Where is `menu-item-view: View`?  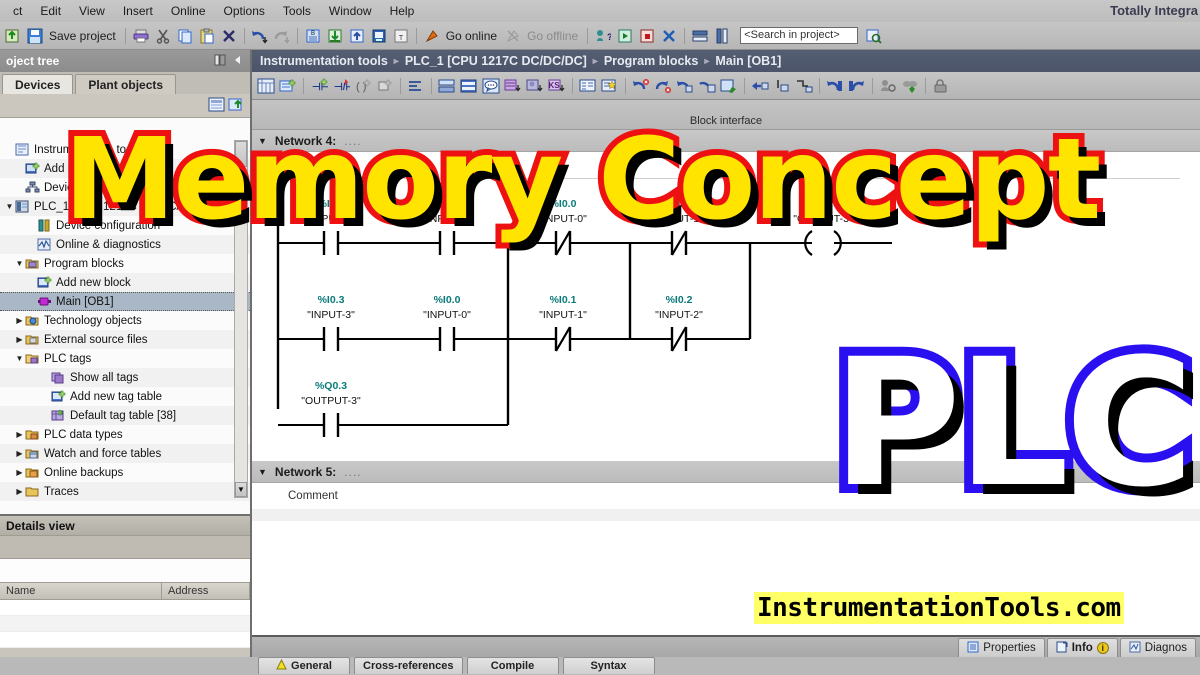
menu-item-view: View is located at coordinates (92, 11).